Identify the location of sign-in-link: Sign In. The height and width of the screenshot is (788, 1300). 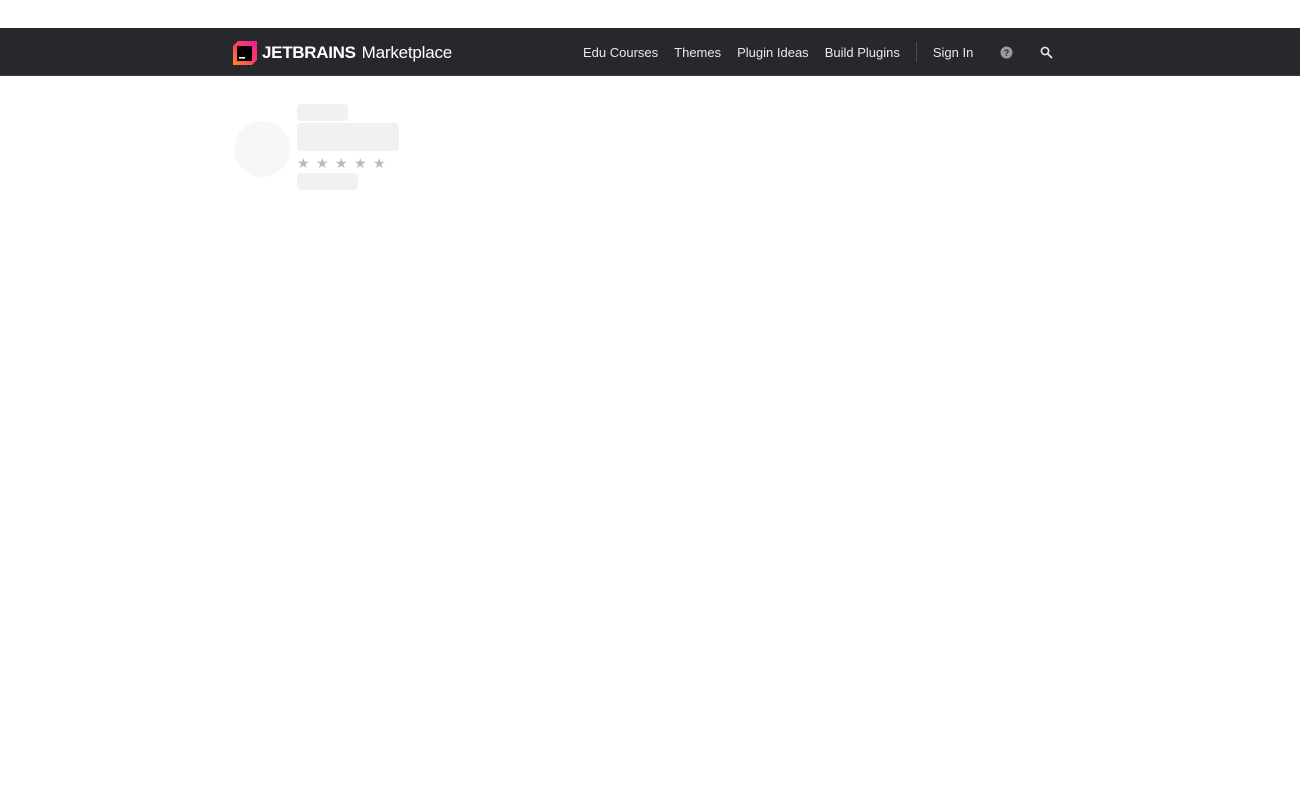
(953, 52).